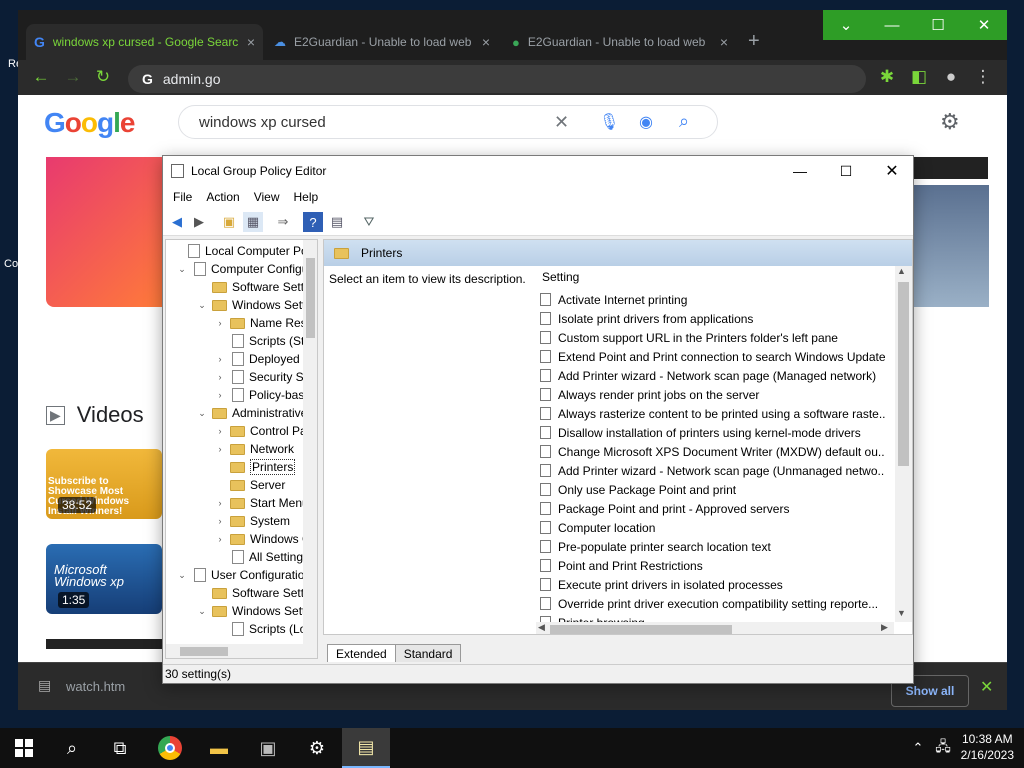  Describe the element at coordinates (712, 299) in the screenshot. I see `setting-row: Activate Internet printing` at that location.